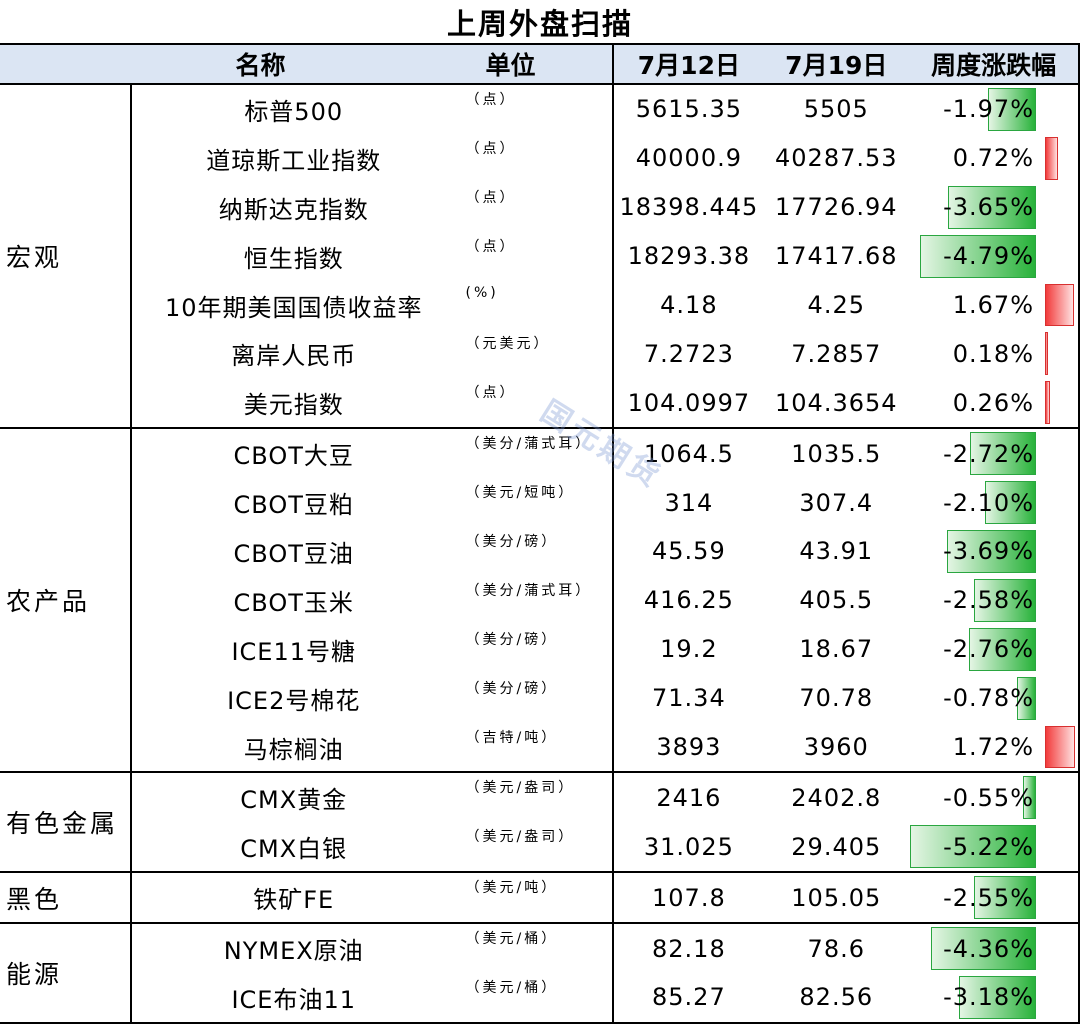  I want to click on value-jul12: 18398.445, so click(689, 207).